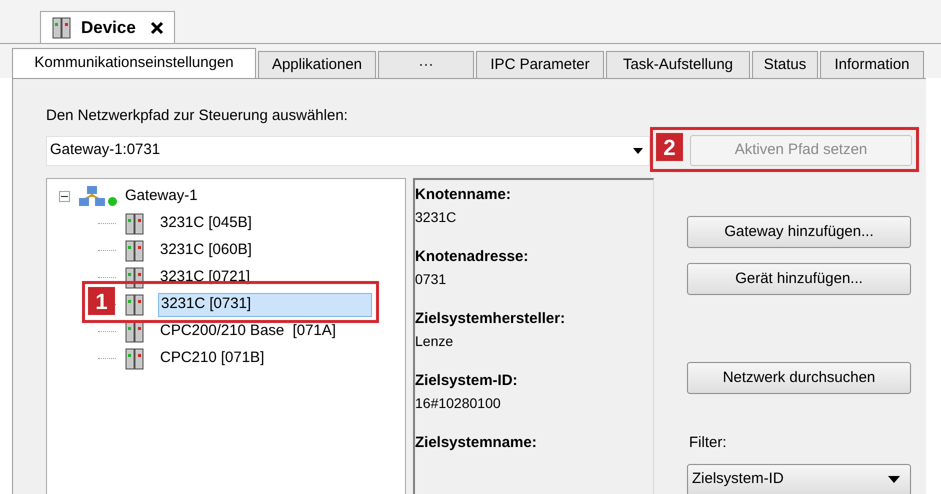 The height and width of the screenshot is (494, 941). Describe the element at coordinates (872, 64) in the screenshot. I see `tab: Information` at that location.